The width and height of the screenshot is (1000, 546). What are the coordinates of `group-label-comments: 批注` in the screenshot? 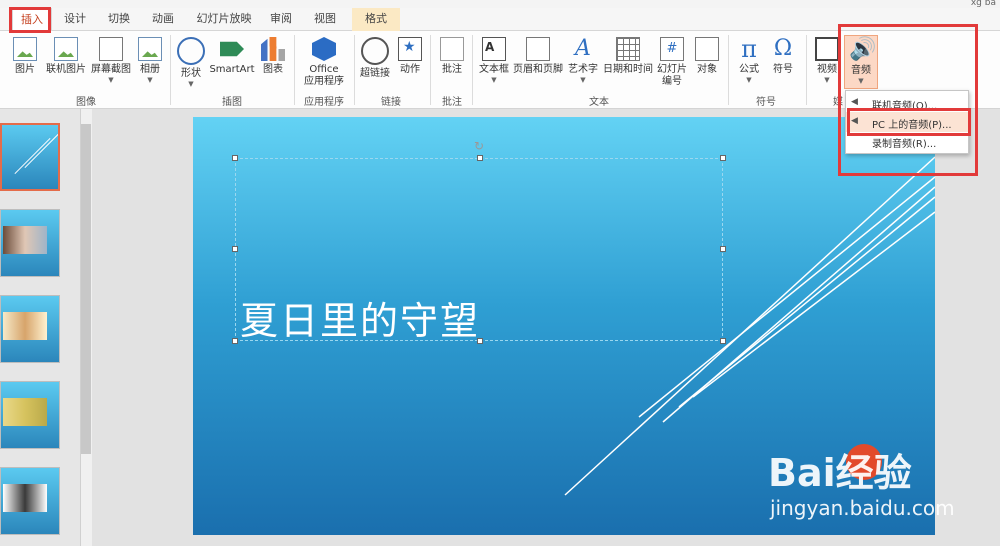 It's located at (452, 102).